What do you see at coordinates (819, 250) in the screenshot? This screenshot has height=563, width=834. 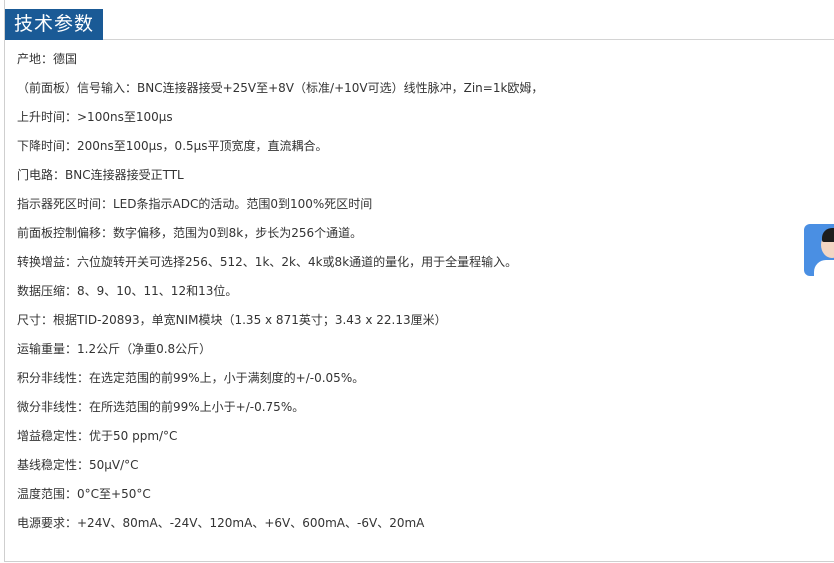 I see `customer-service-button` at bounding box center [819, 250].